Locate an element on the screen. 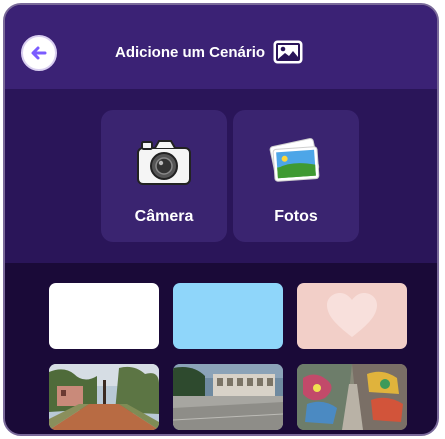 The height and width of the screenshot is (439, 445). photos-label: Fotos is located at coordinates (296, 216).